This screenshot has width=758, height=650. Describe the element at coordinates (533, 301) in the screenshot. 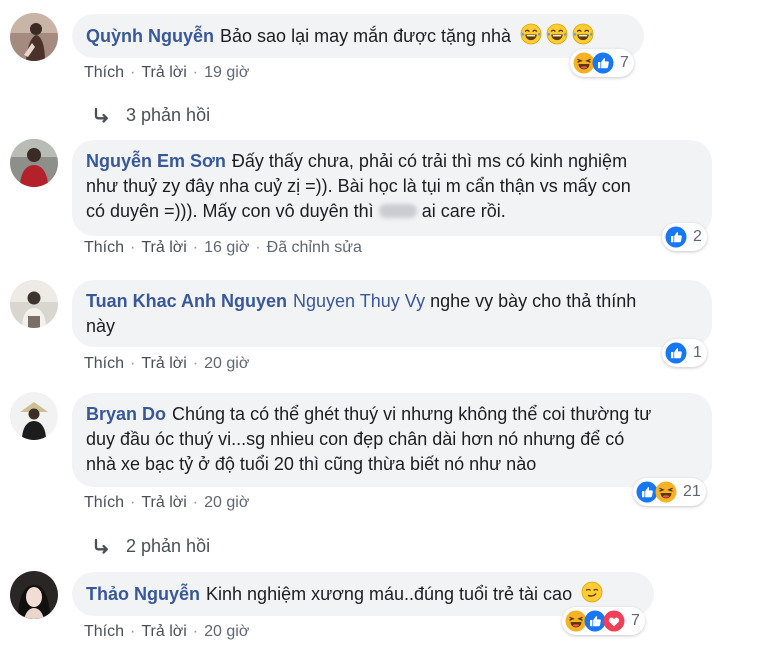

I see `comment-text-line: nghe vy bày cho thả thính` at that location.